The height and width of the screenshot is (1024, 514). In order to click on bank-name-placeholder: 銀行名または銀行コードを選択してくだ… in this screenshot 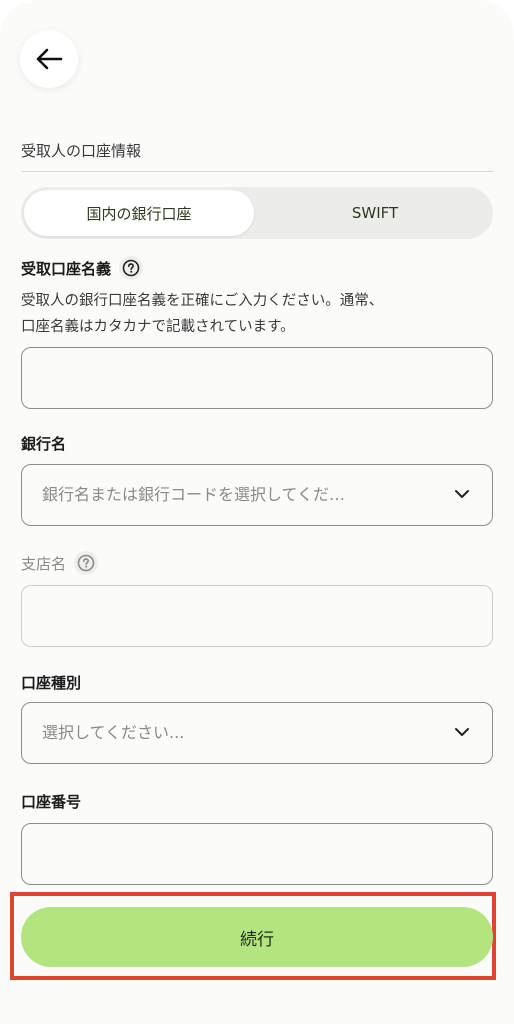, I will do `click(194, 494)`.